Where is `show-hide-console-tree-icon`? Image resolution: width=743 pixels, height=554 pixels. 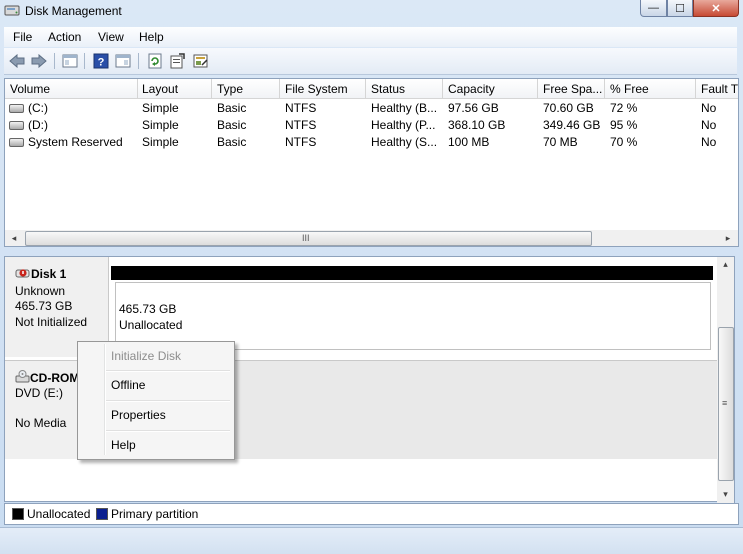 show-hide-console-tree-icon is located at coordinates (70, 61).